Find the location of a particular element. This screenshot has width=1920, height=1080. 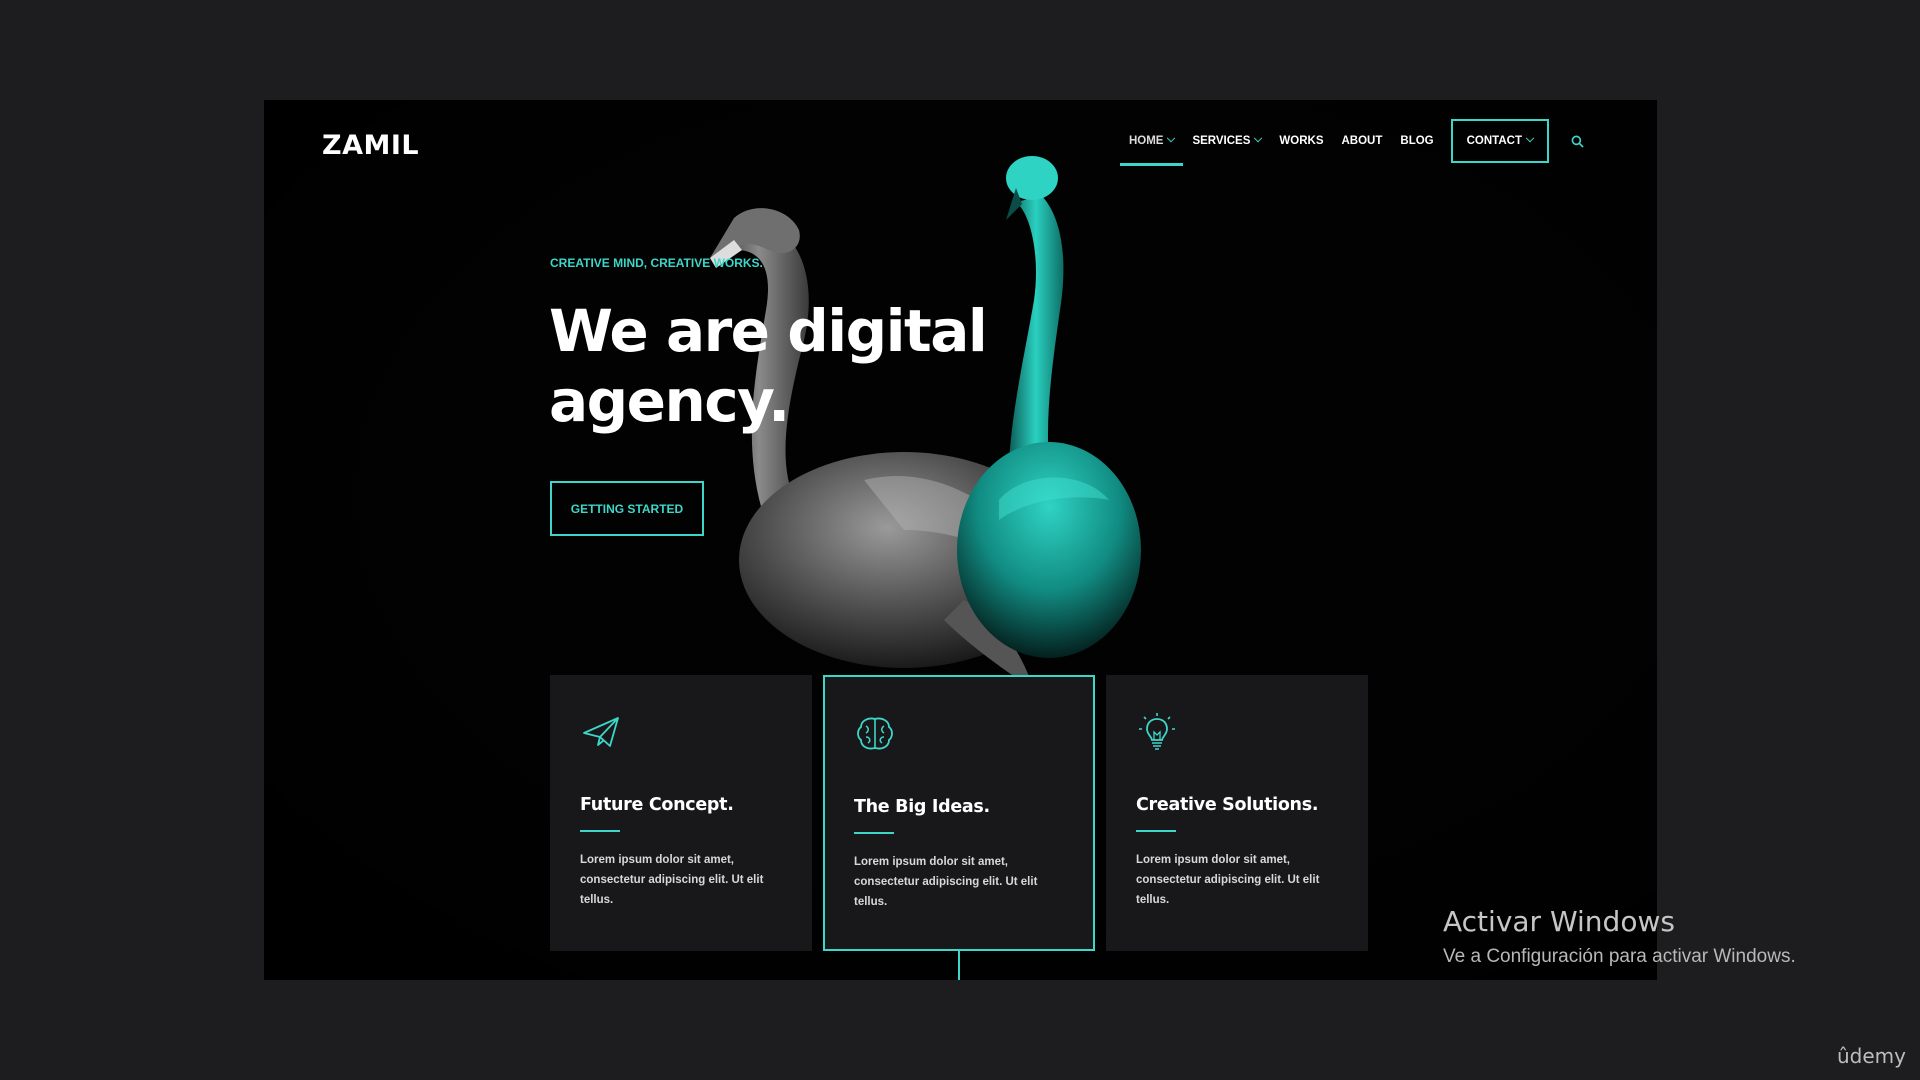

nav-label-services: SERVICES is located at coordinates (1221, 141).